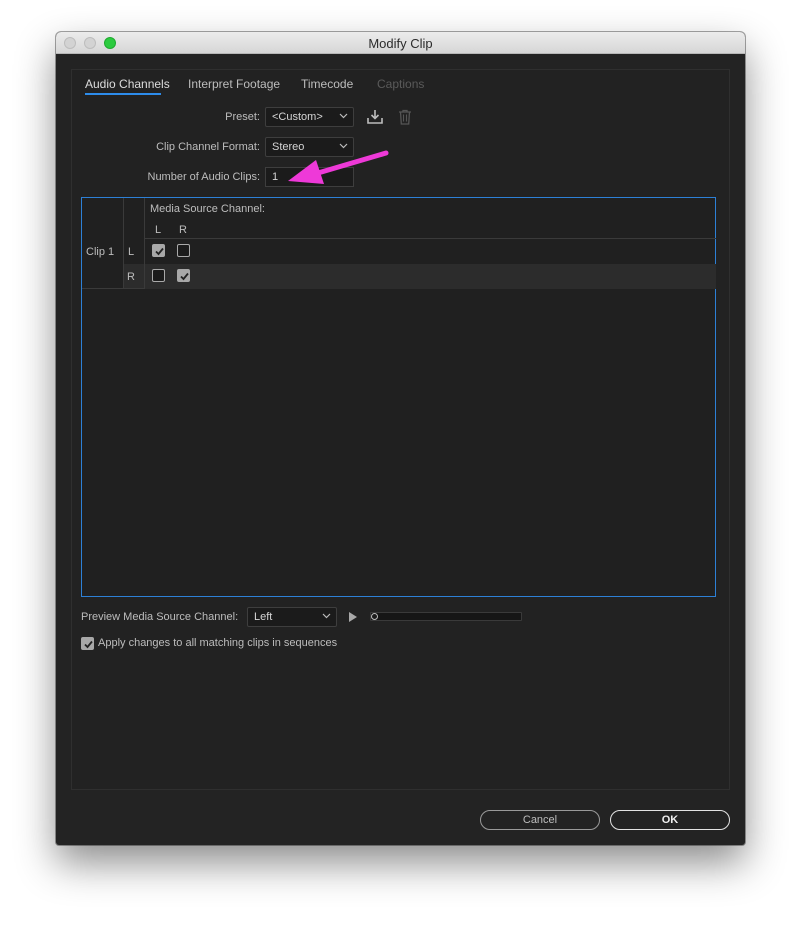 This screenshot has height=925, width=801. I want to click on window-title: Modify Clip, so click(400, 43).